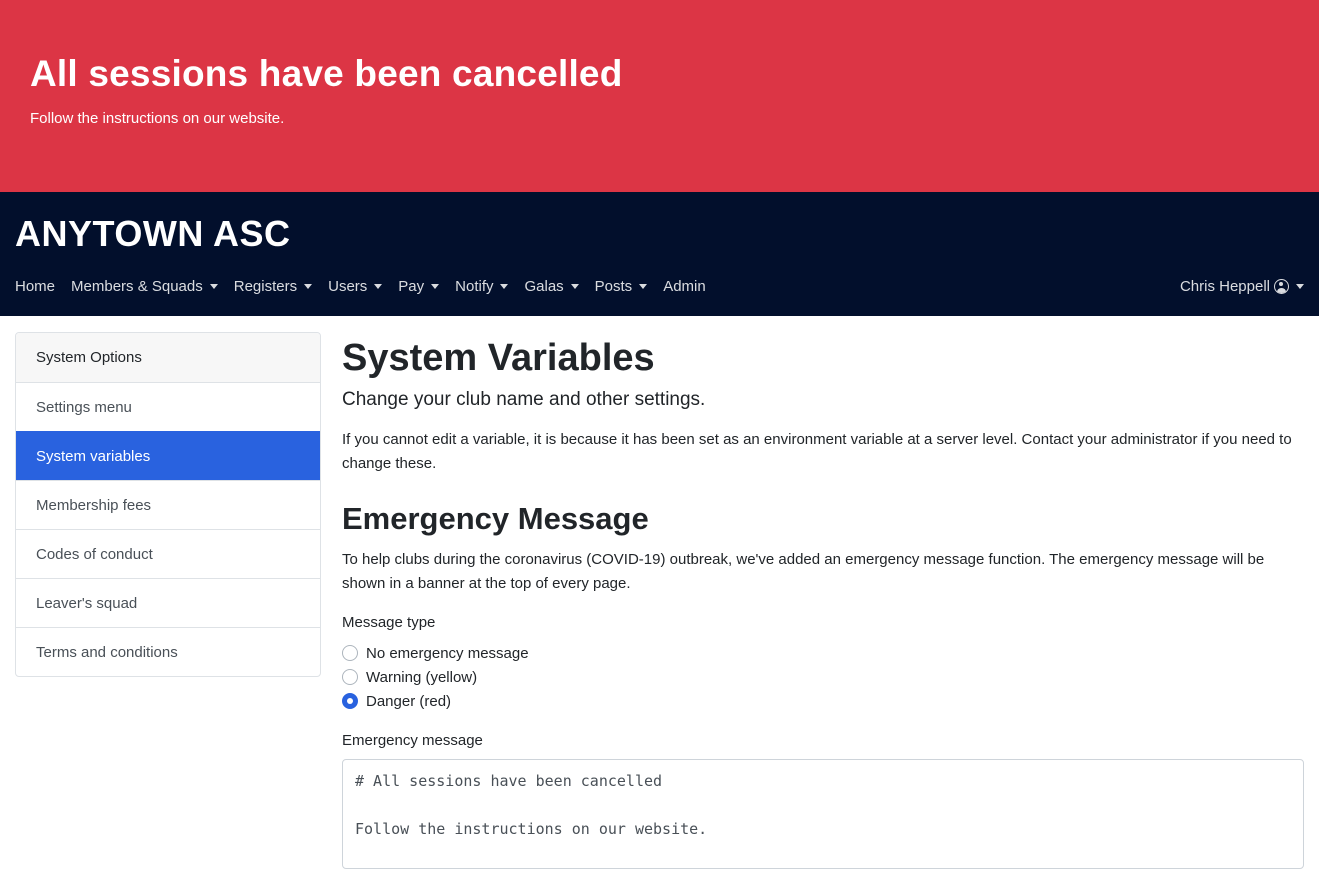 The image size is (1319, 869). What do you see at coordinates (168, 553) in the screenshot?
I see `sidebar-item-codes-of-conduct: Codes of conduct` at bounding box center [168, 553].